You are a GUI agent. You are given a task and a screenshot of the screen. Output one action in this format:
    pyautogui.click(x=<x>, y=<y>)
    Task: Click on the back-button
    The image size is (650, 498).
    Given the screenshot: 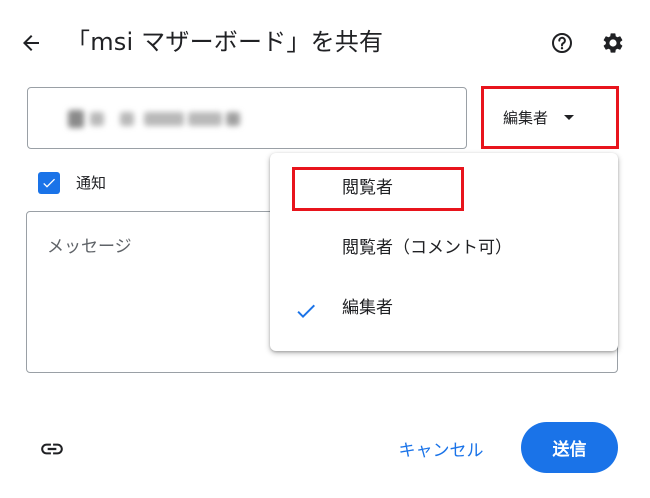 What is the action you would take?
    pyautogui.click(x=31, y=43)
    